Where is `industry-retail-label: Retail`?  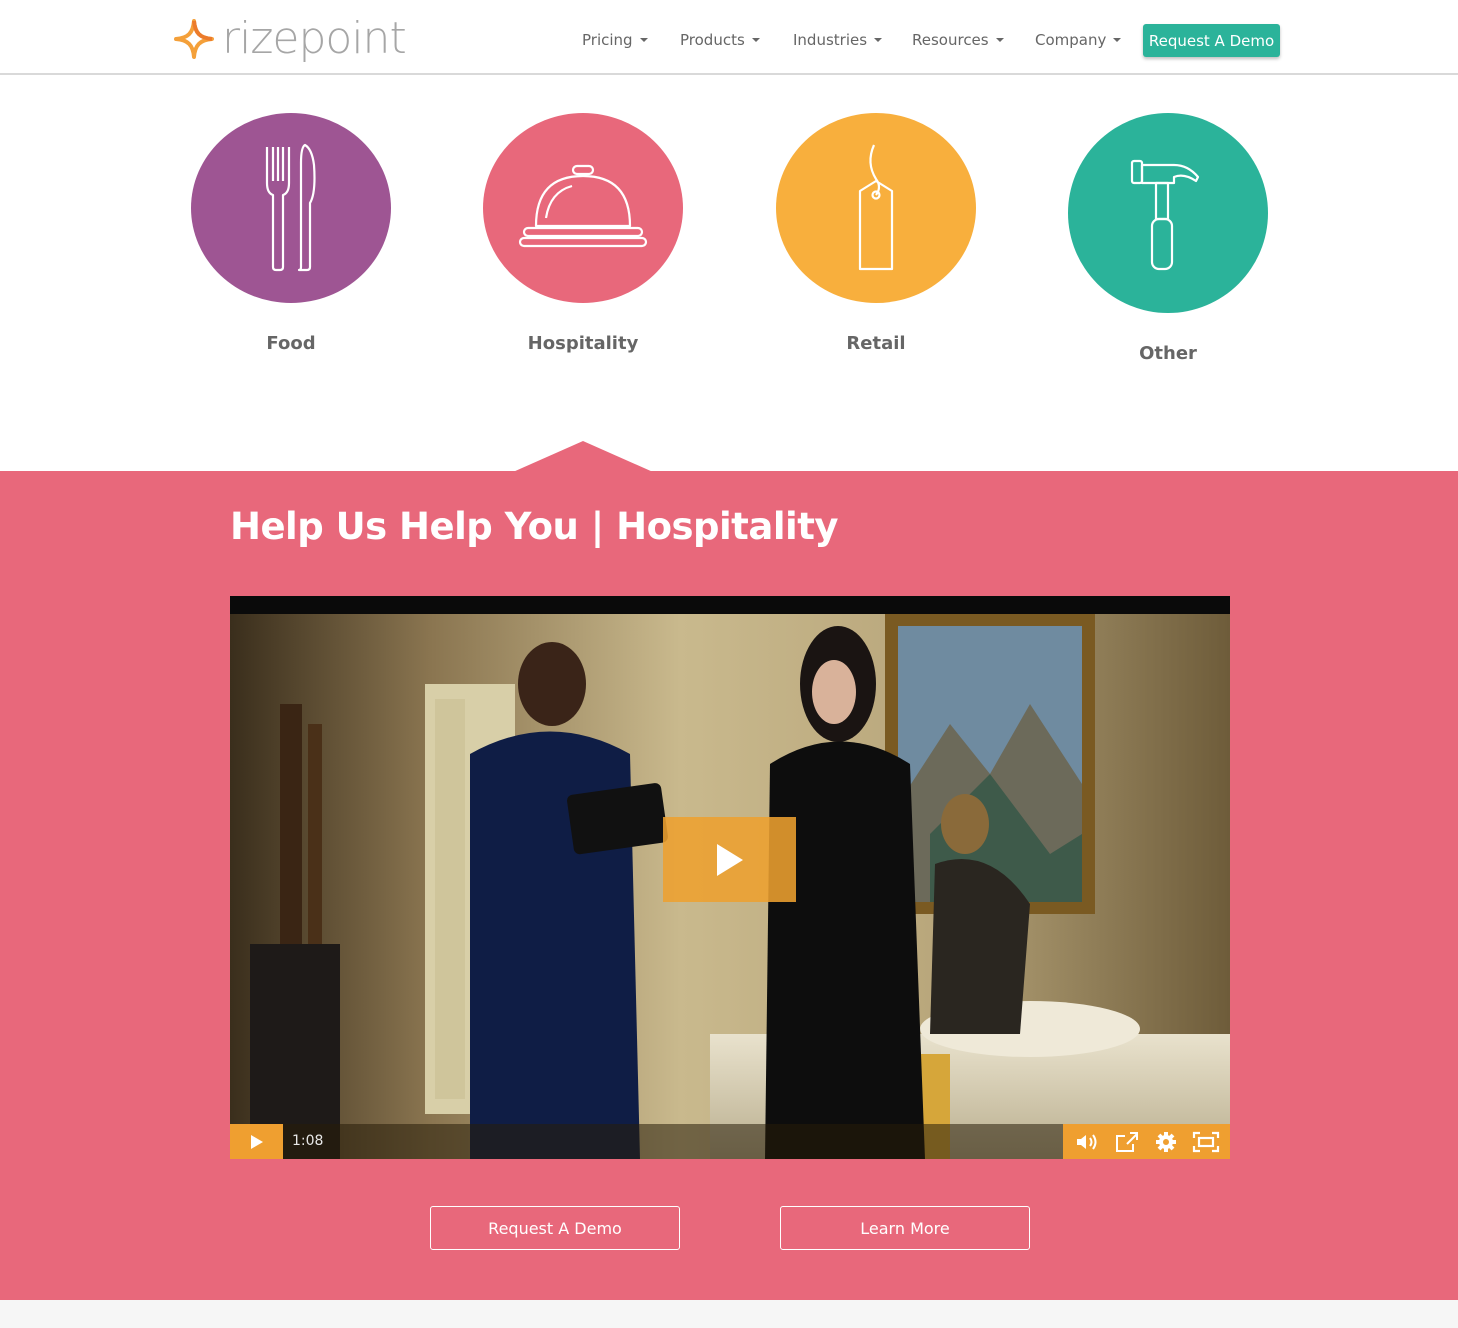
industry-retail-label: Retail is located at coordinates (876, 343).